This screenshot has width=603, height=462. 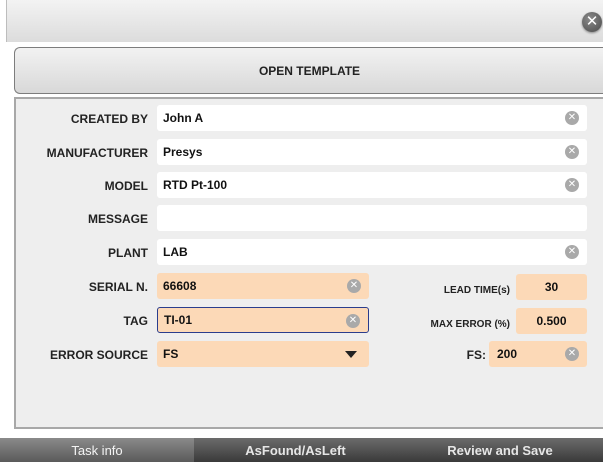 What do you see at coordinates (372, 218) in the screenshot?
I see `message-field` at bounding box center [372, 218].